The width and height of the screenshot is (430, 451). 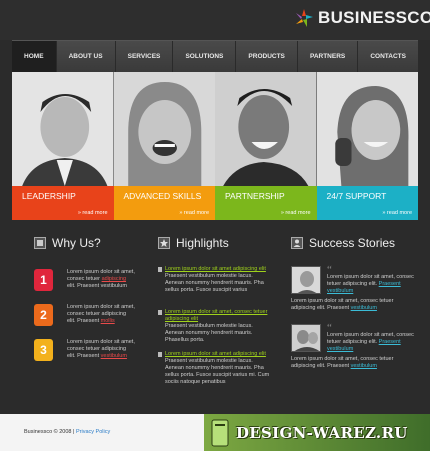 What do you see at coordinates (304, 18) in the screenshot?
I see `logo-star-icon` at bounding box center [304, 18].